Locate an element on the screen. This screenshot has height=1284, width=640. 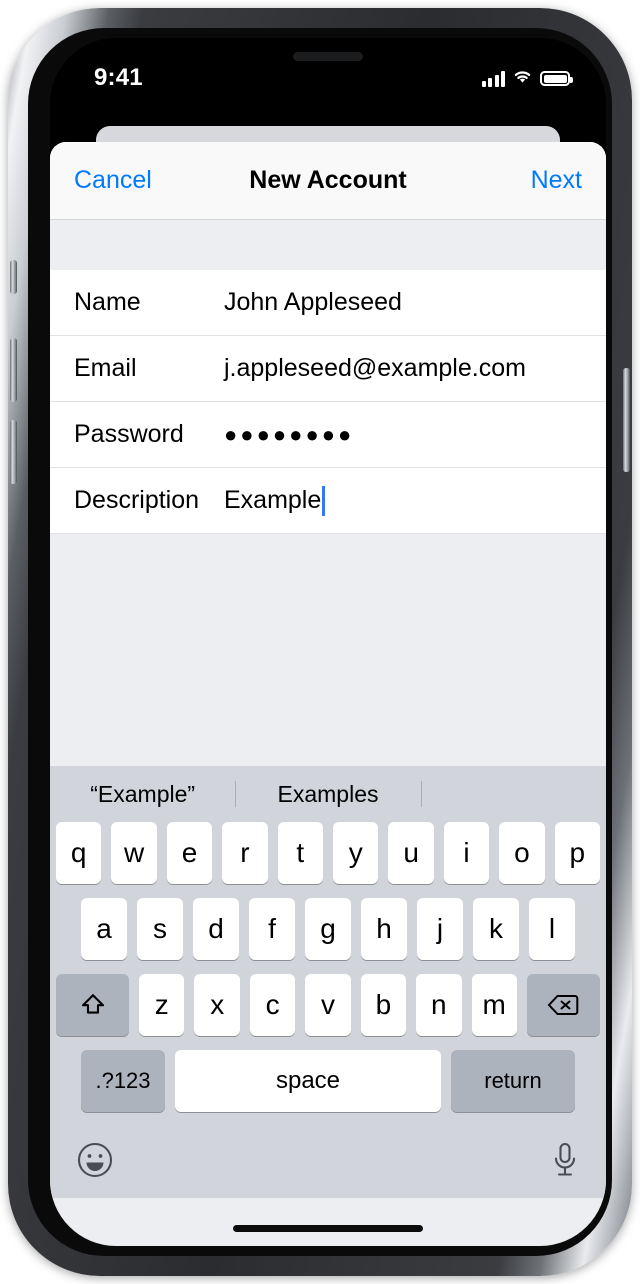
keyboard-row-1: q w e r t y u i o p is located at coordinates (328, 853).